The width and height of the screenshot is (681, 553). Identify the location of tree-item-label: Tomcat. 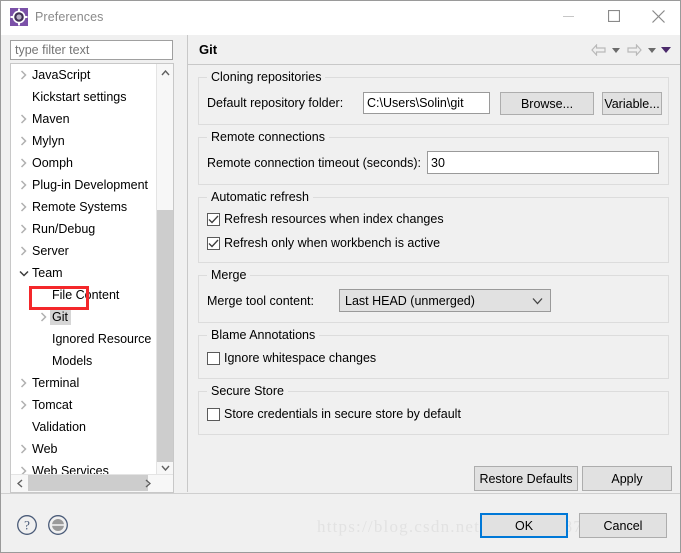
(52, 405).